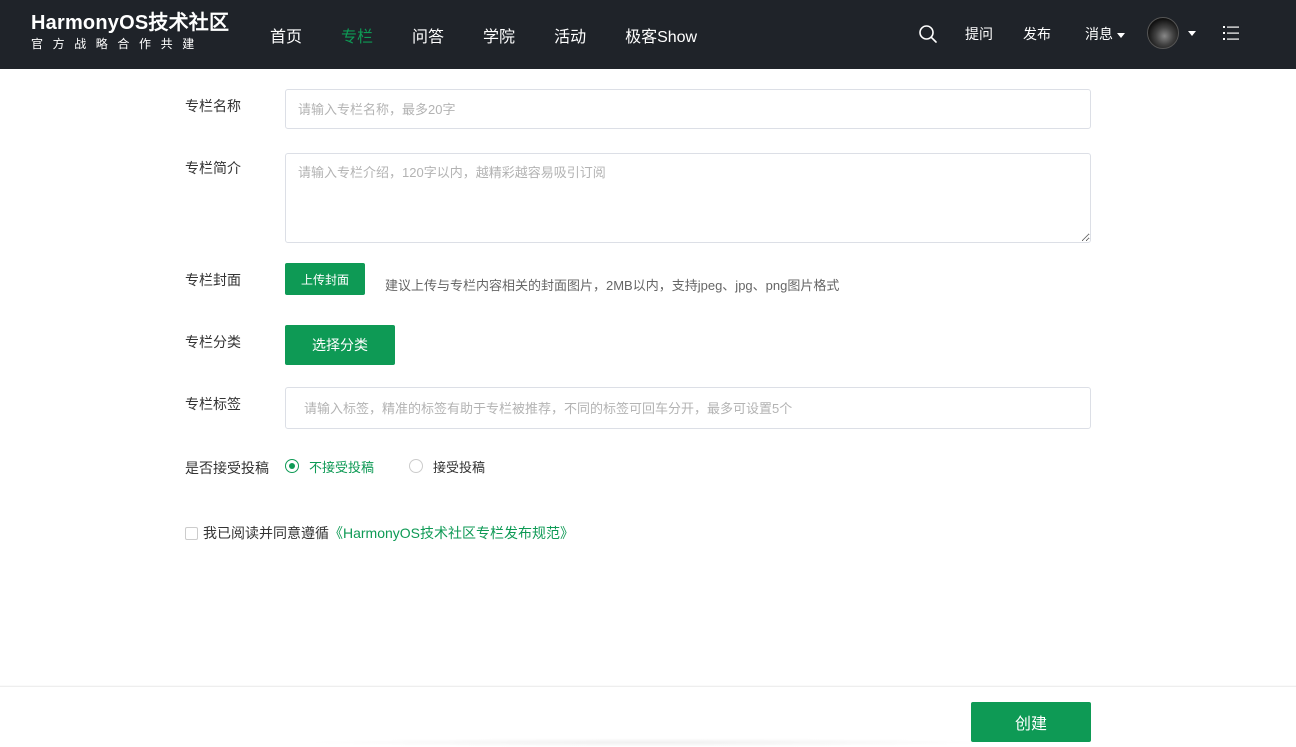  Describe the element at coordinates (1099, 34) in the screenshot. I see `messages-label: 消息` at that location.